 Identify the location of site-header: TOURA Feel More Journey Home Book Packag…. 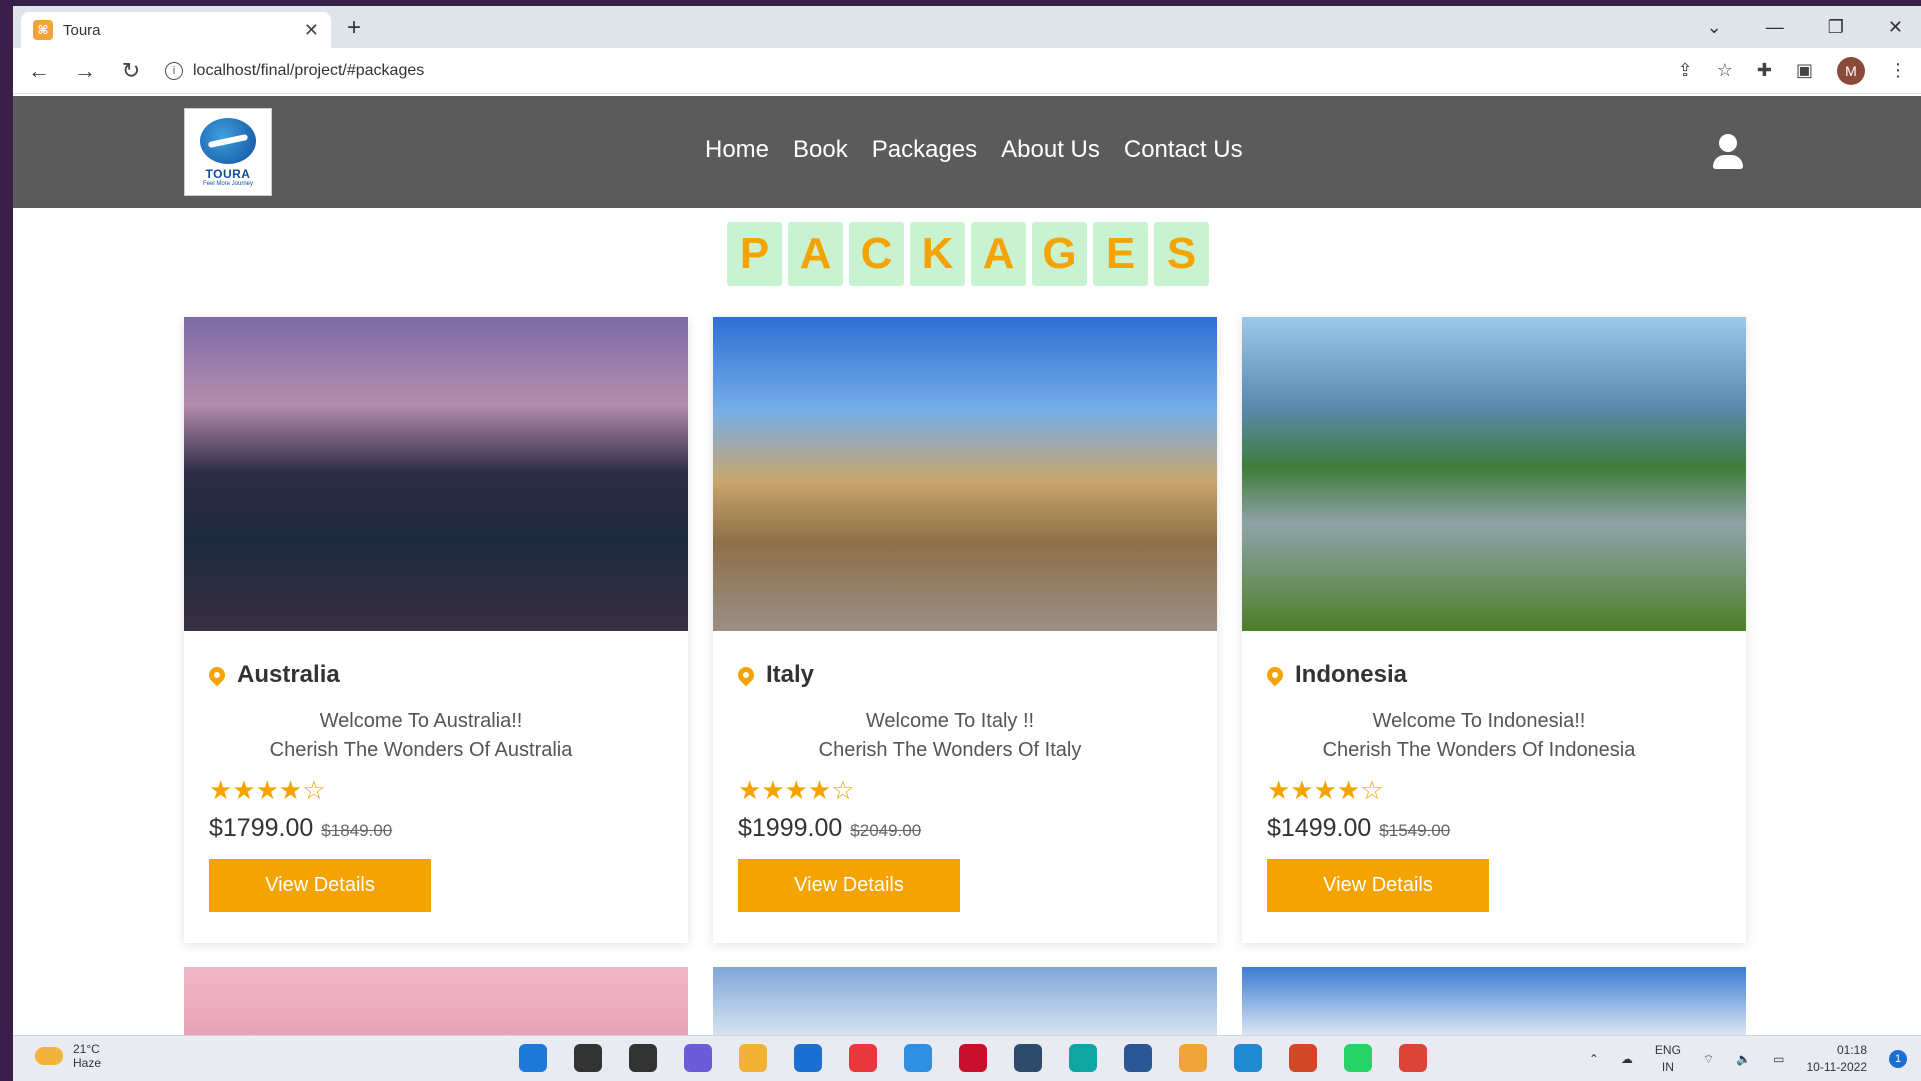
(967, 152).